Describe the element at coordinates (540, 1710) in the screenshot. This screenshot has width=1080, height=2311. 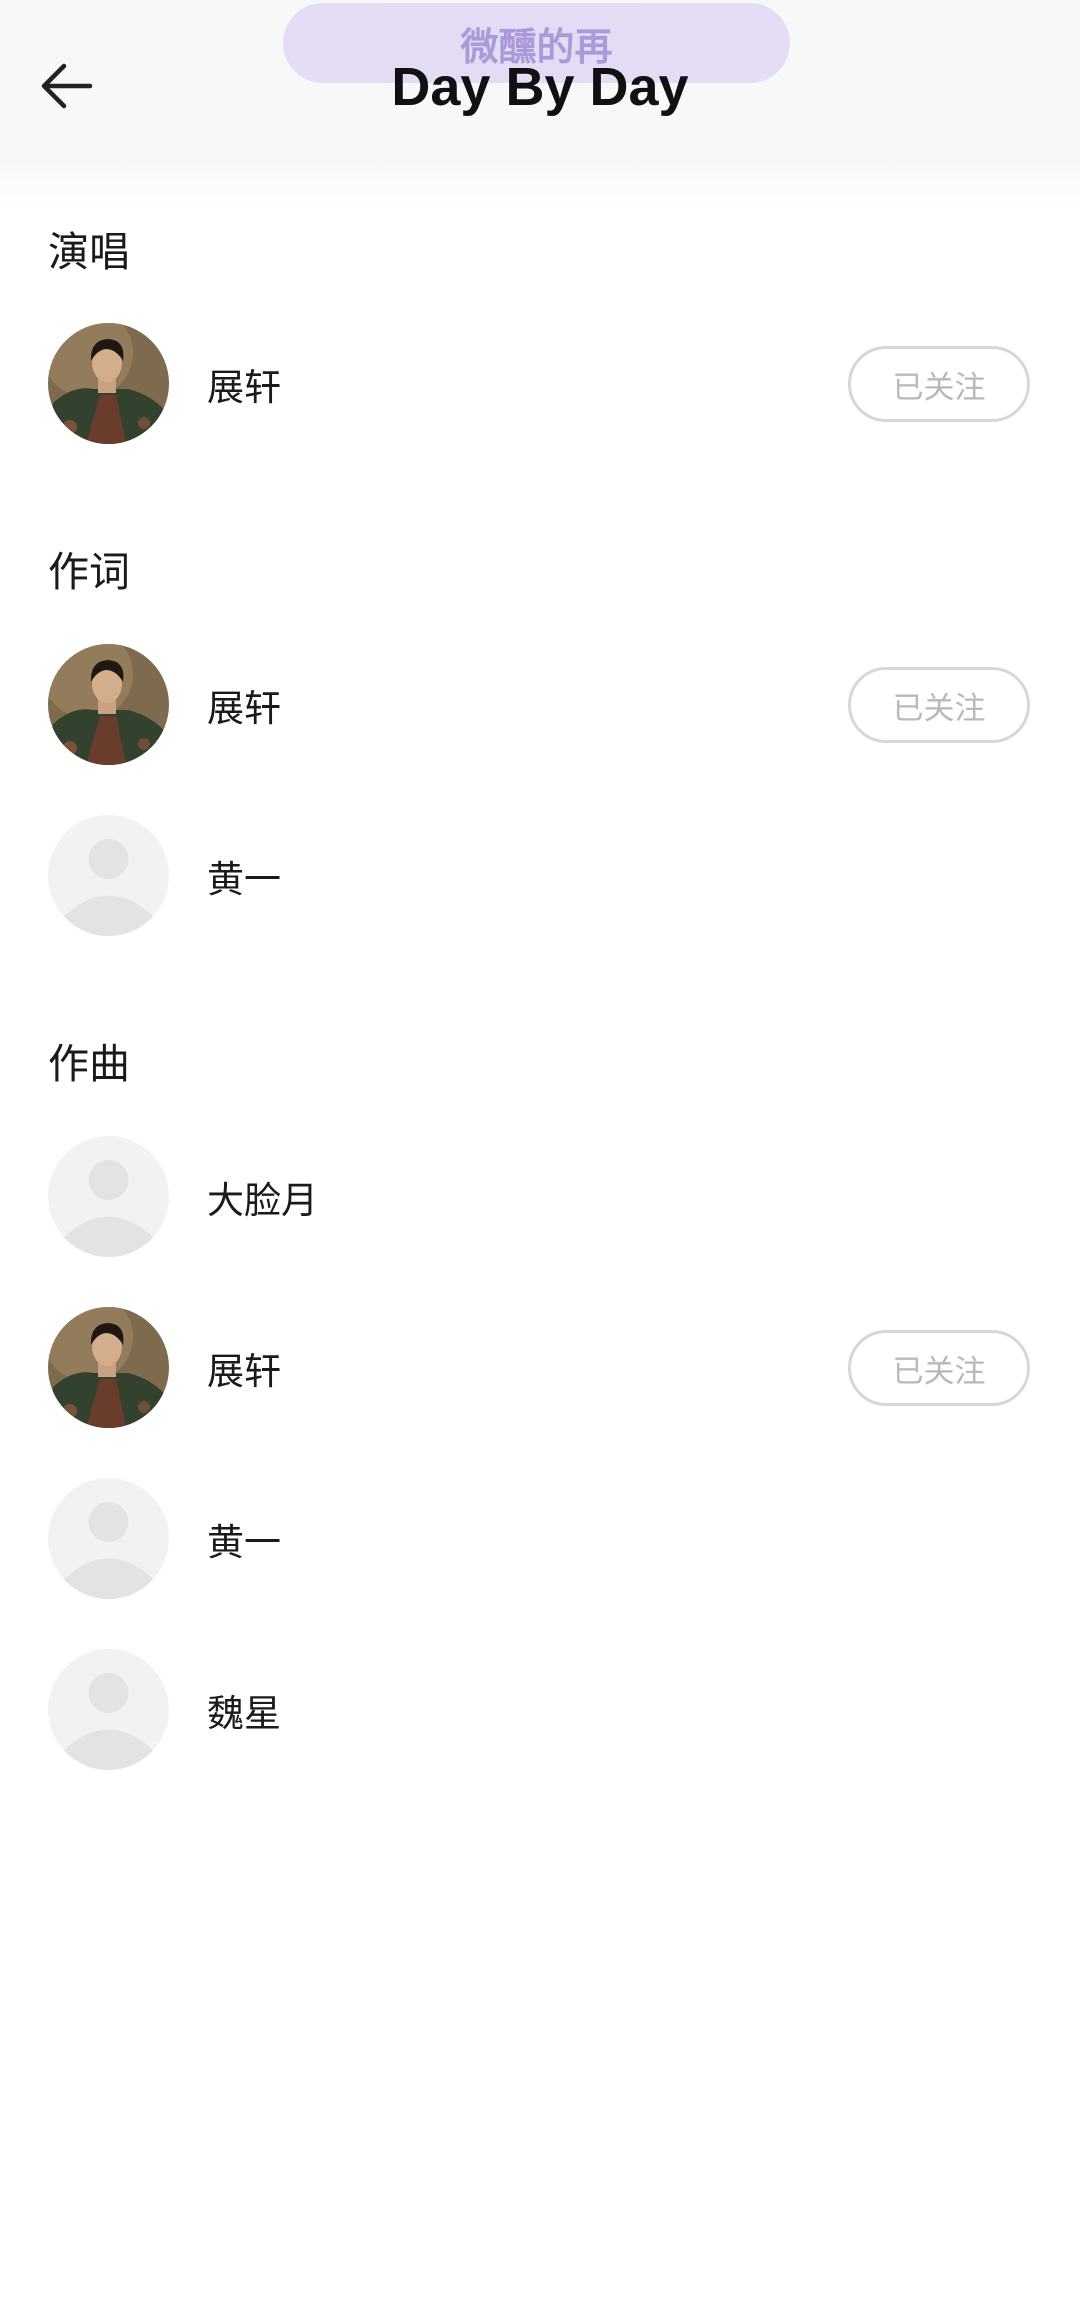
I see `artist-row: 魏星` at that location.